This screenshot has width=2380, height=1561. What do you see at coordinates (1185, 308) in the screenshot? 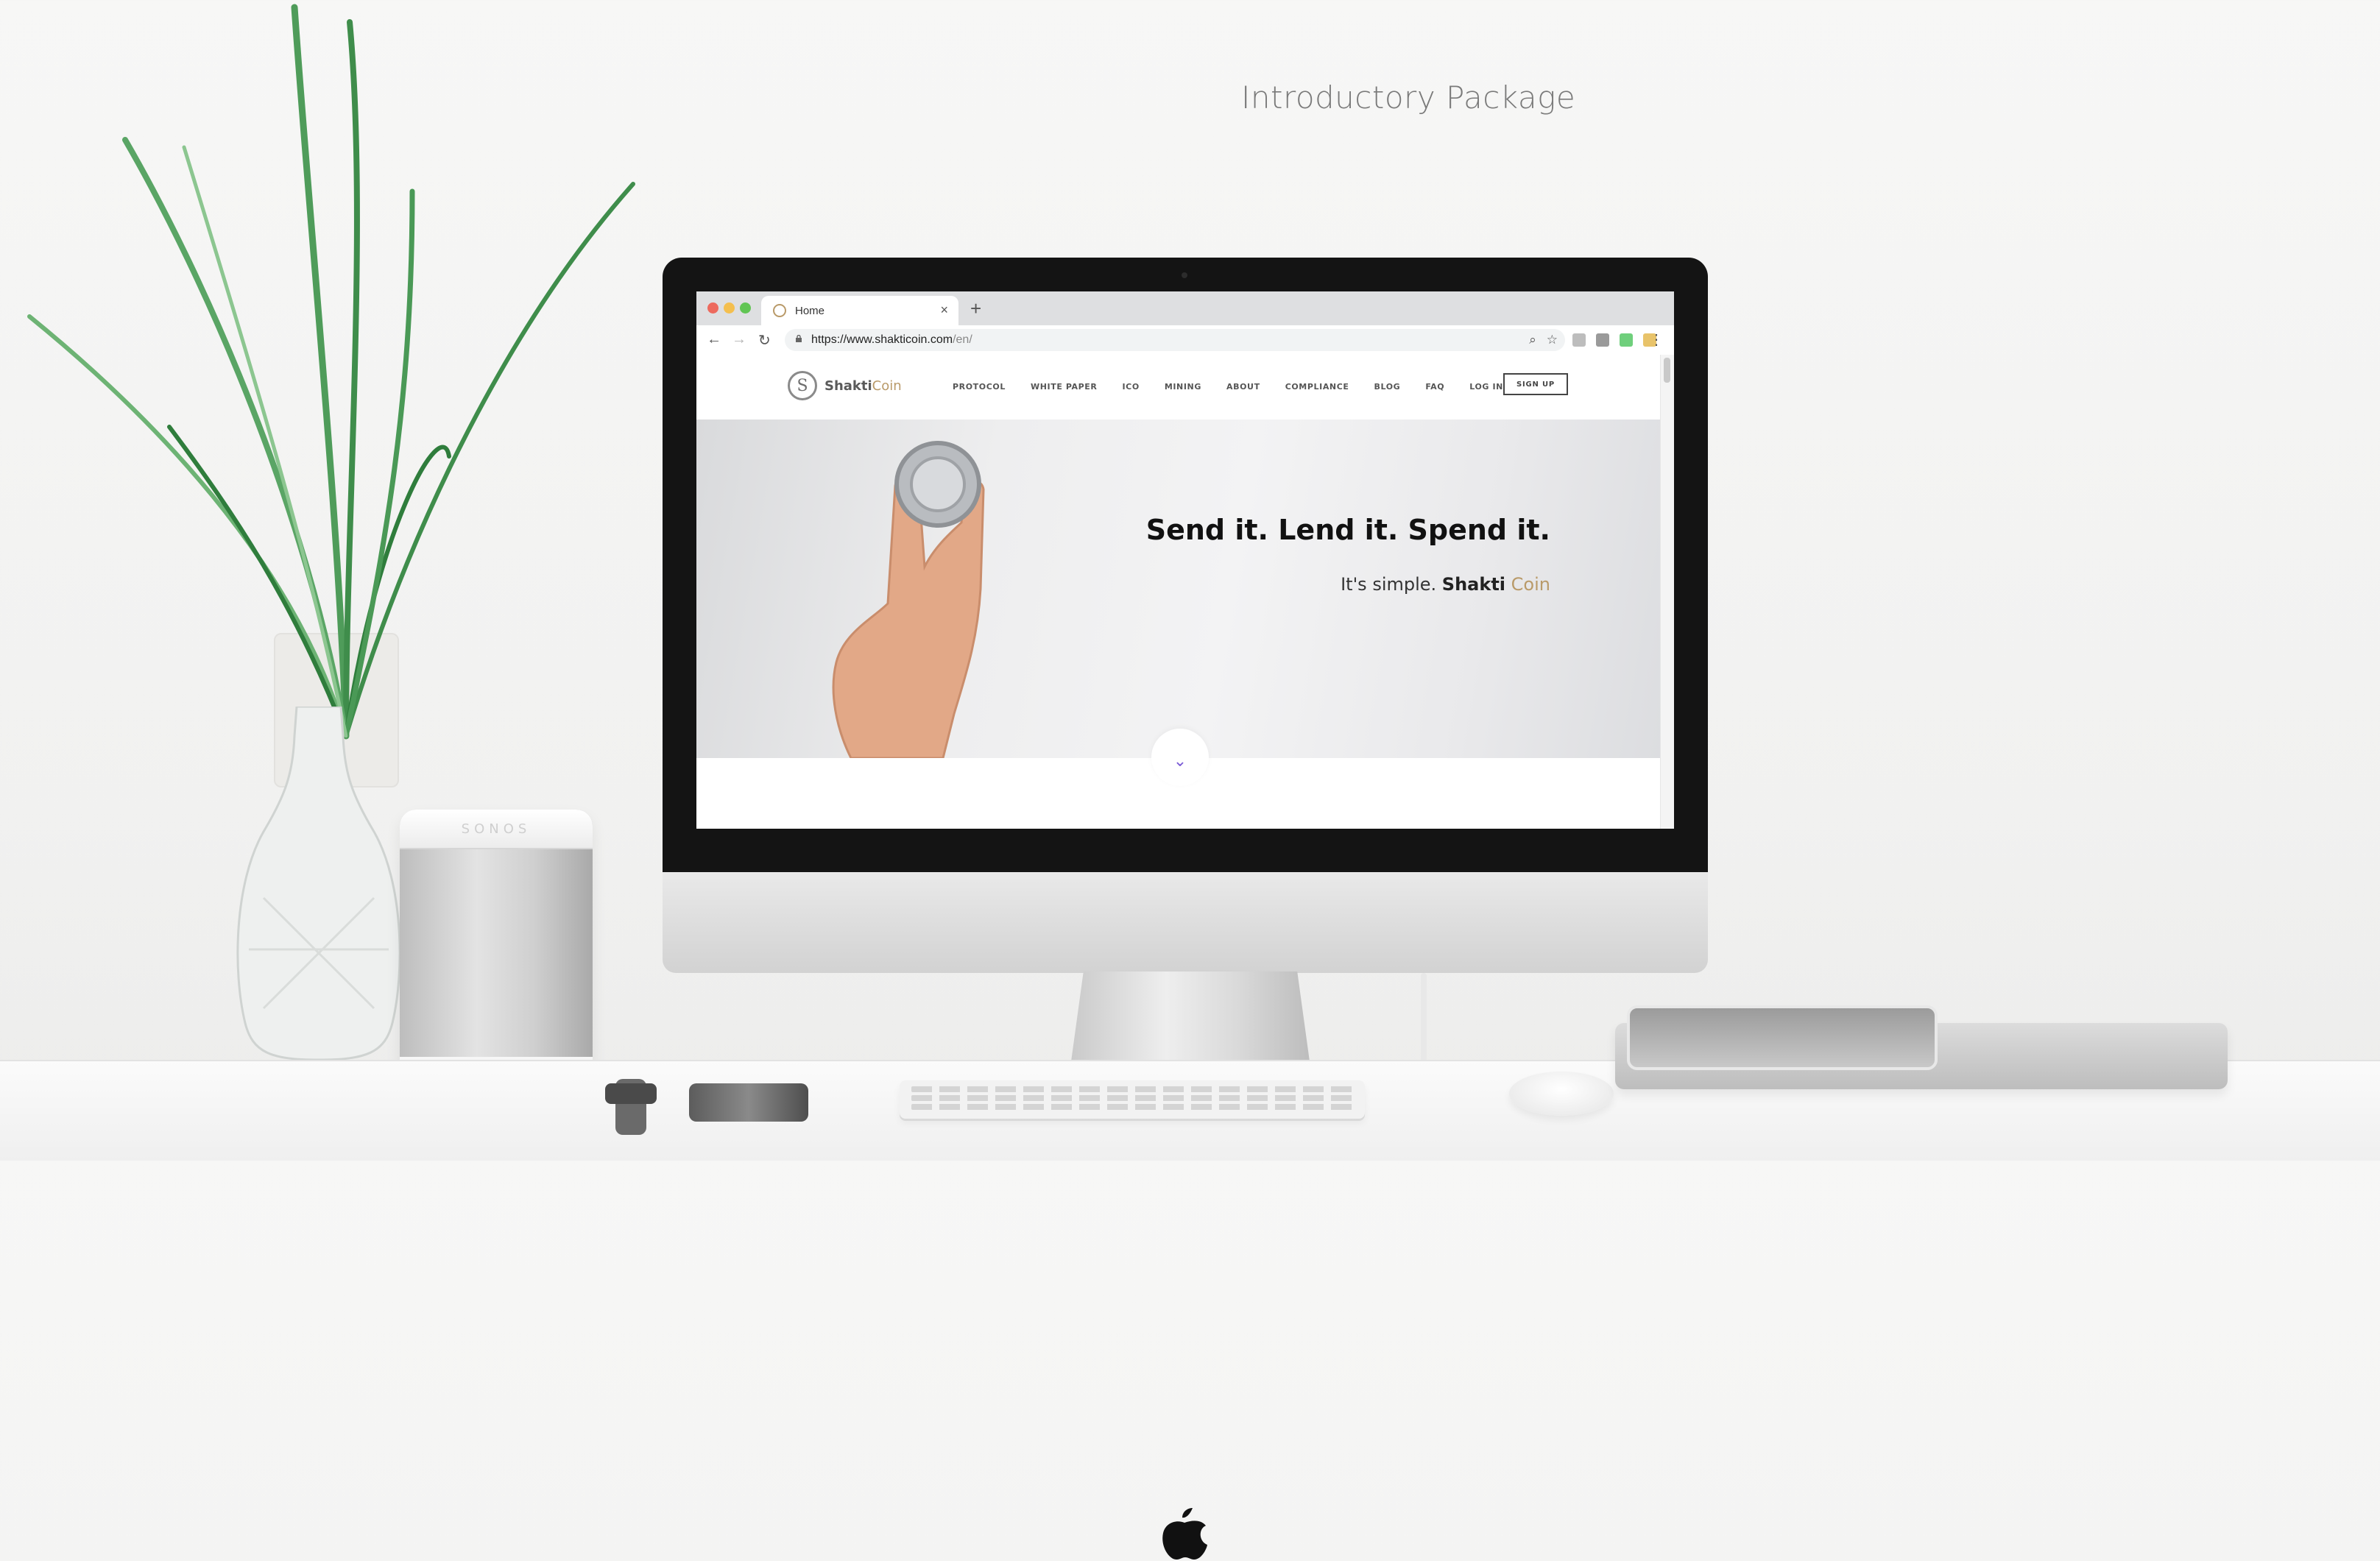
I see `tab-bar: Home × +` at bounding box center [1185, 308].